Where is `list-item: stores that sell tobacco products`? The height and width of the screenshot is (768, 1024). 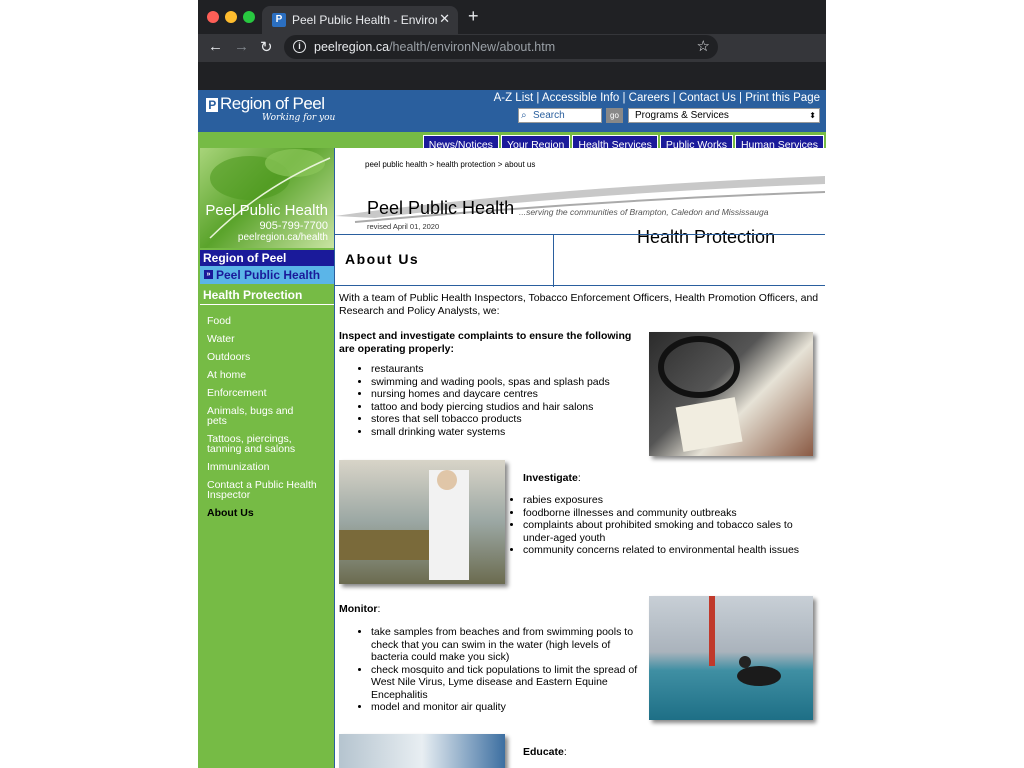 list-item: stores that sell tobacco products is located at coordinates (506, 419).